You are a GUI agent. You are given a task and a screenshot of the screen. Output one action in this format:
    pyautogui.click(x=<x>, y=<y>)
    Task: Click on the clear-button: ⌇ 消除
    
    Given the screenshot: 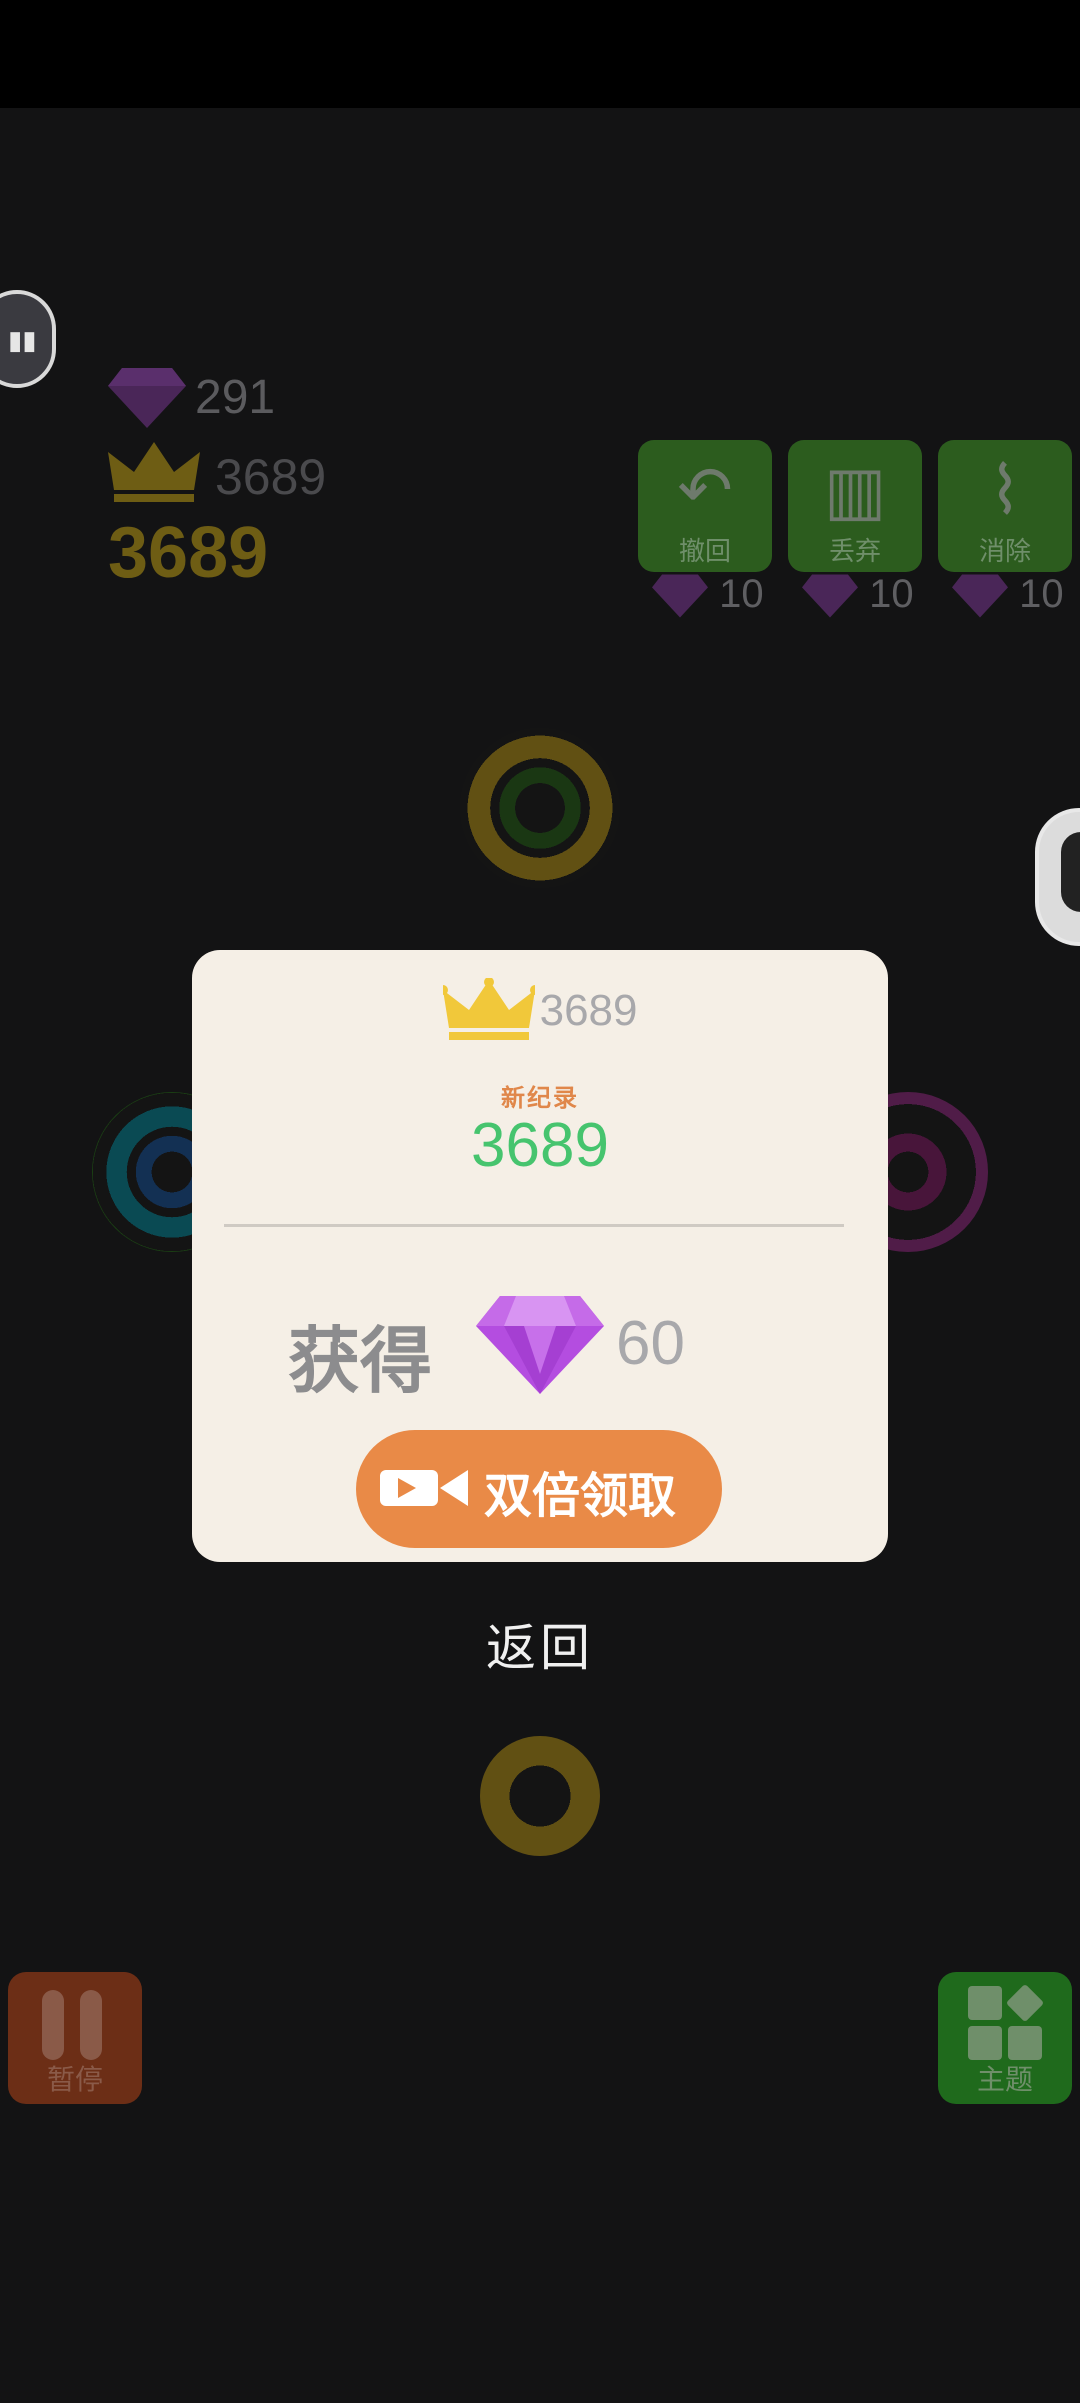 What is the action you would take?
    pyautogui.click(x=1005, y=506)
    